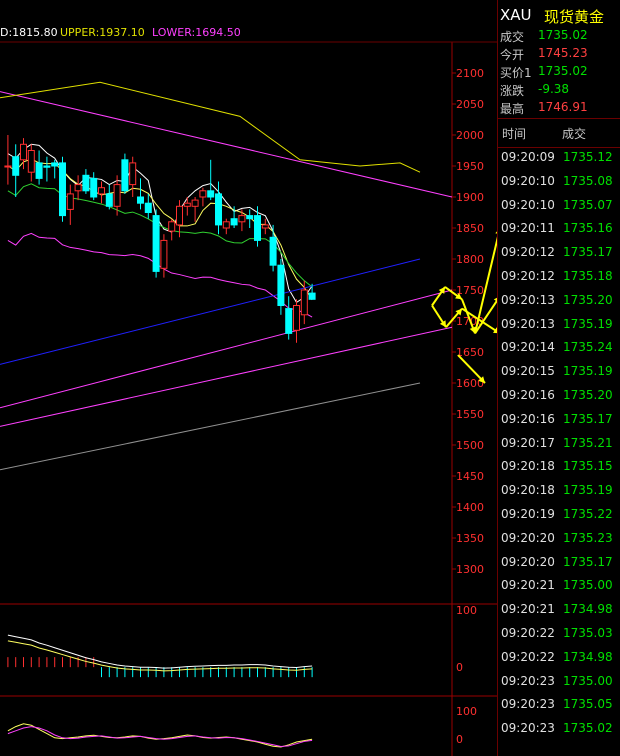 The image size is (620, 756). Describe the element at coordinates (560, 328) in the screenshot. I see `tick-row: 09:20:13 1735.19` at that location.